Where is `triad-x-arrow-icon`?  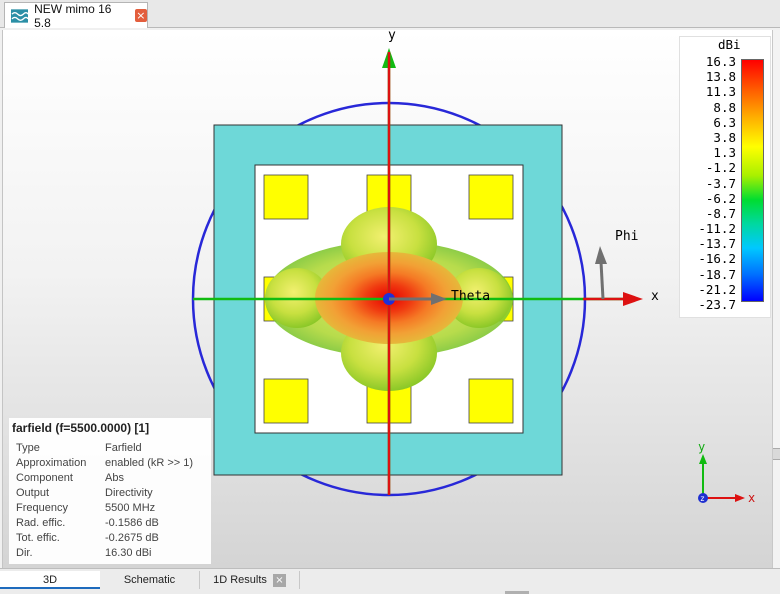
triad-x-arrow-icon is located at coordinates (740, 498).